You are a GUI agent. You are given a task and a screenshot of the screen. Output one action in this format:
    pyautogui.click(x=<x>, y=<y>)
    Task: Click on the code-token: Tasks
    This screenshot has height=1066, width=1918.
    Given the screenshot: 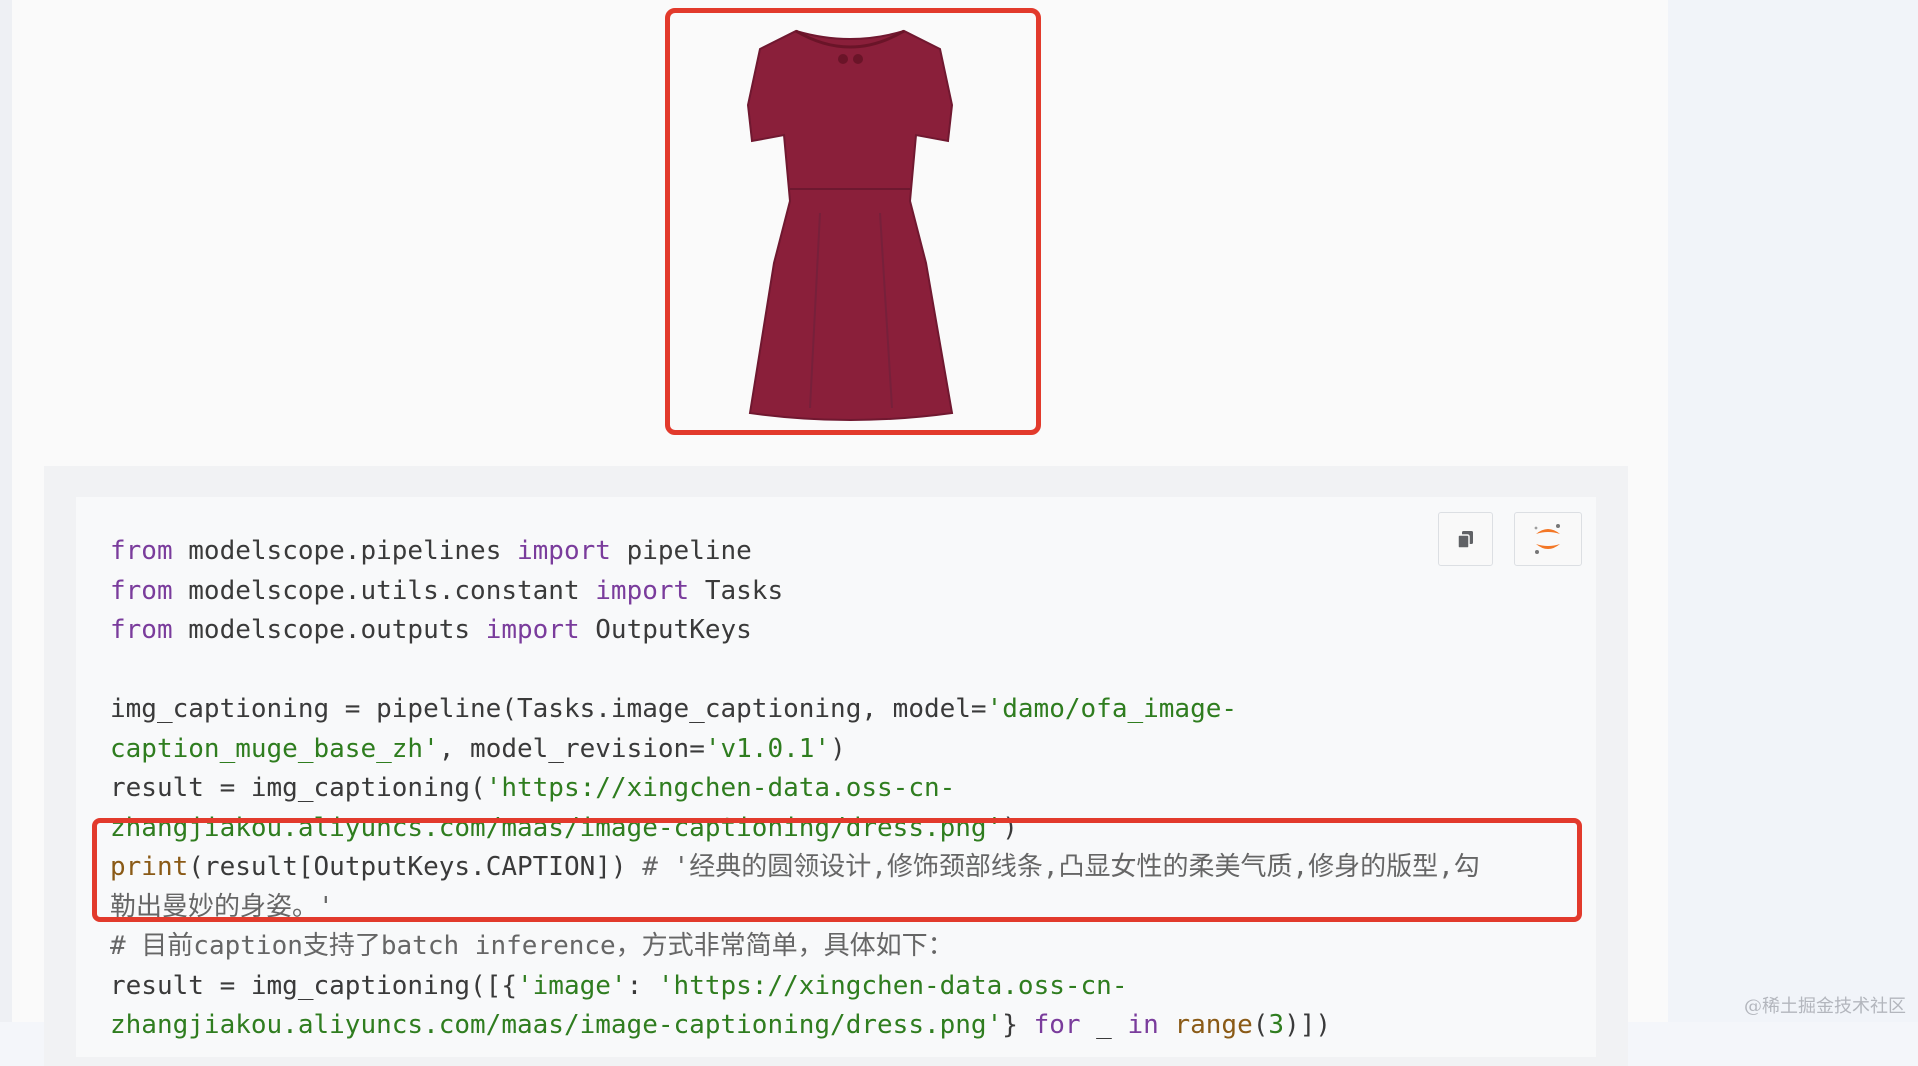 What is the action you would take?
    pyautogui.click(x=736, y=590)
    